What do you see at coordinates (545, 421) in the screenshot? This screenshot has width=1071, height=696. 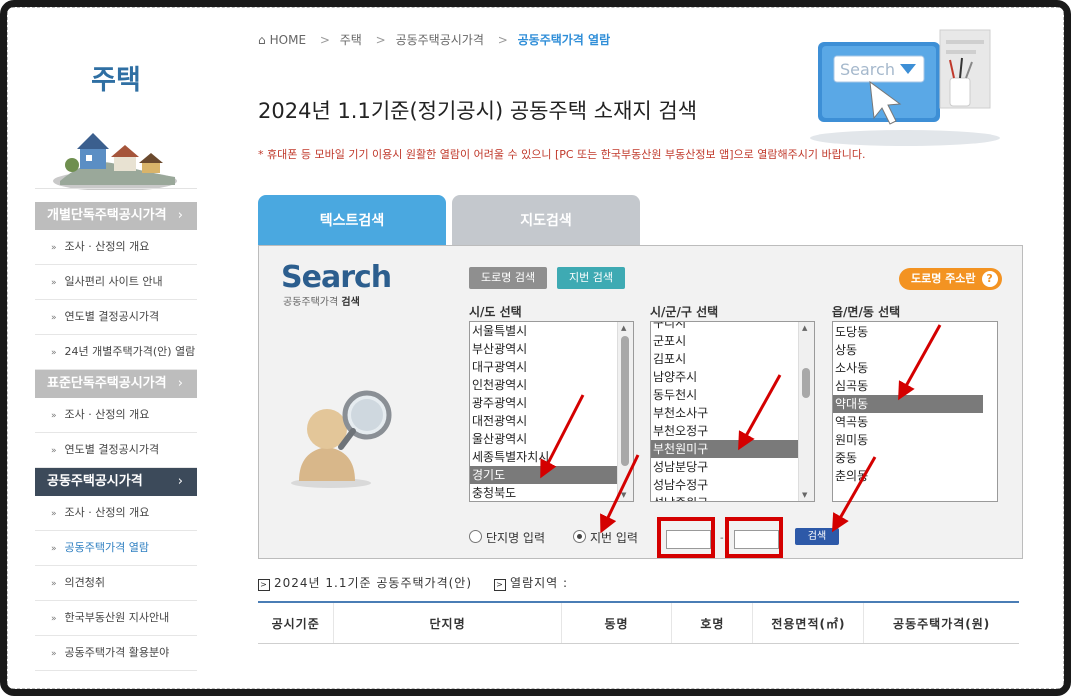 I see `sido-option: 대전광역시` at bounding box center [545, 421].